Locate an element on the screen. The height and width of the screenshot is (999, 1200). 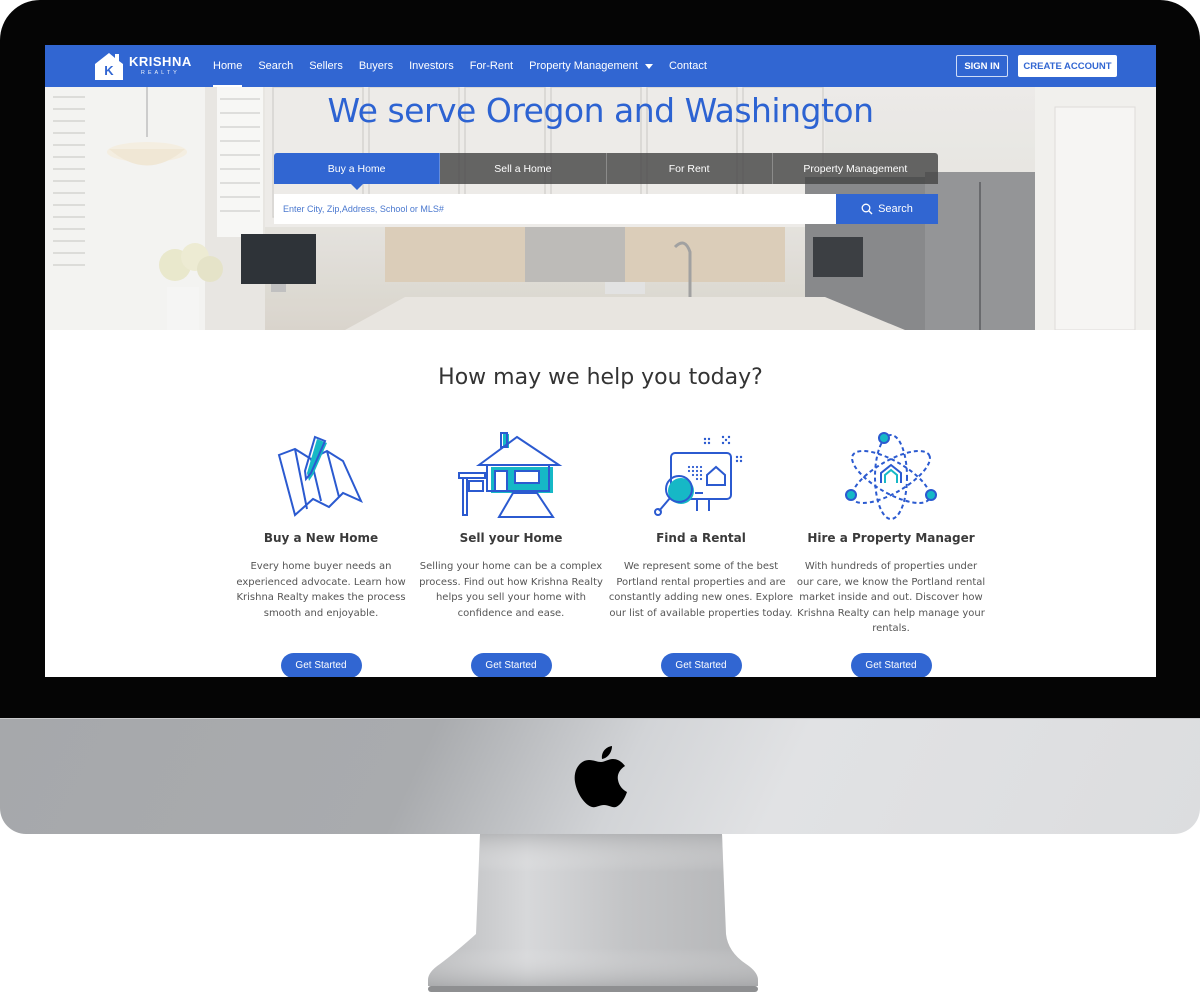
service-title: Find a Rental is located at coordinates (701, 538).